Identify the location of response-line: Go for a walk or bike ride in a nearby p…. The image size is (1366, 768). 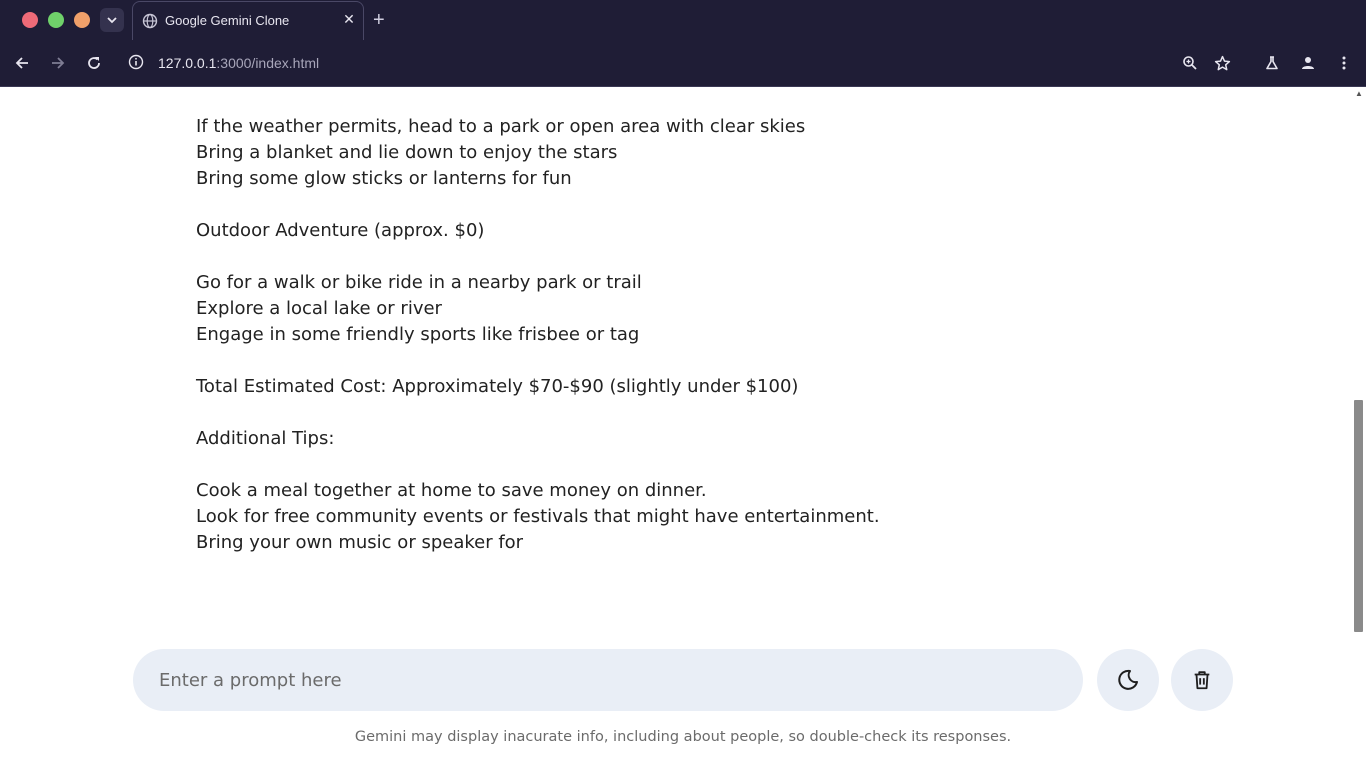
(419, 282).